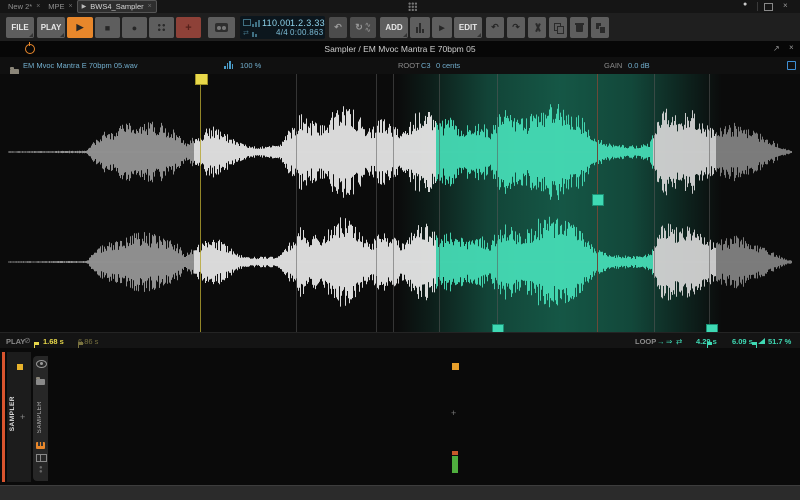  I want to click on delete-button, so click(579, 27).